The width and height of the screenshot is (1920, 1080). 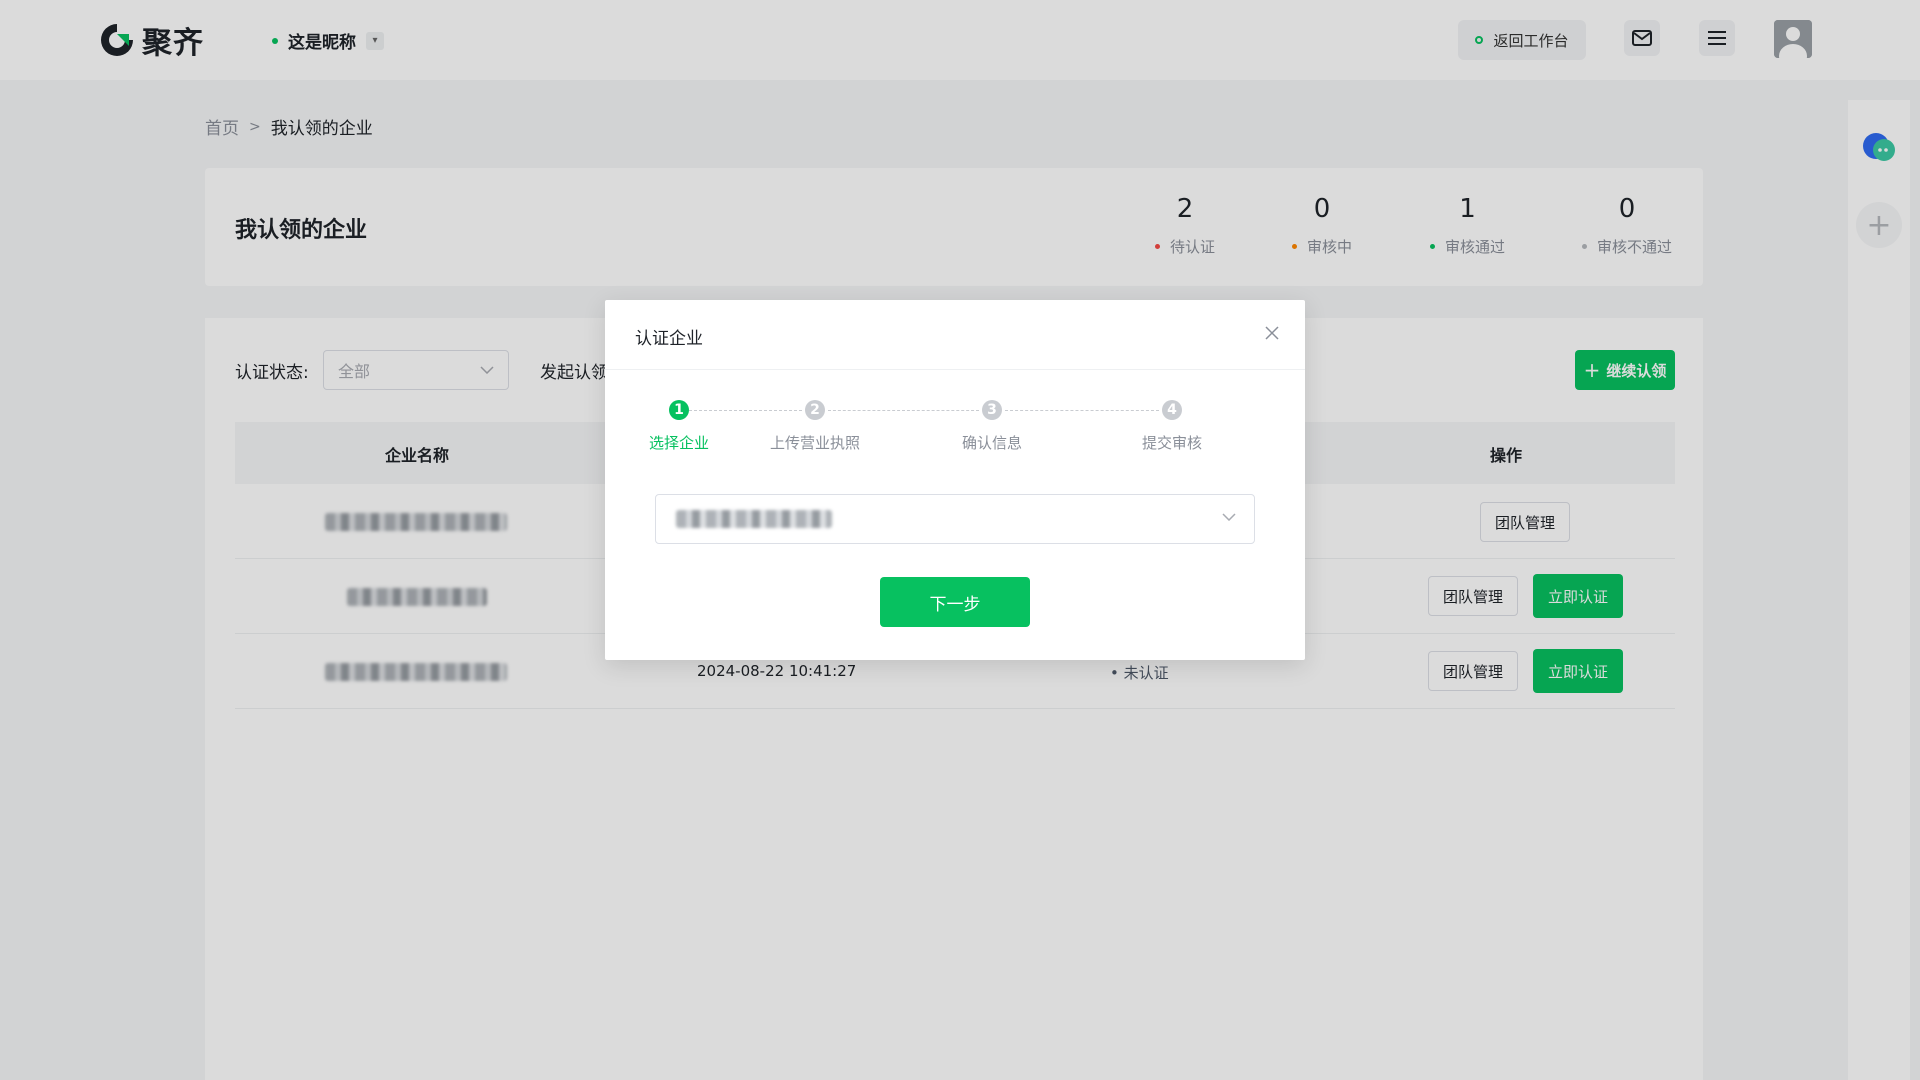 What do you see at coordinates (955, 519) in the screenshot?
I see `enterprise-select` at bounding box center [955, 519].